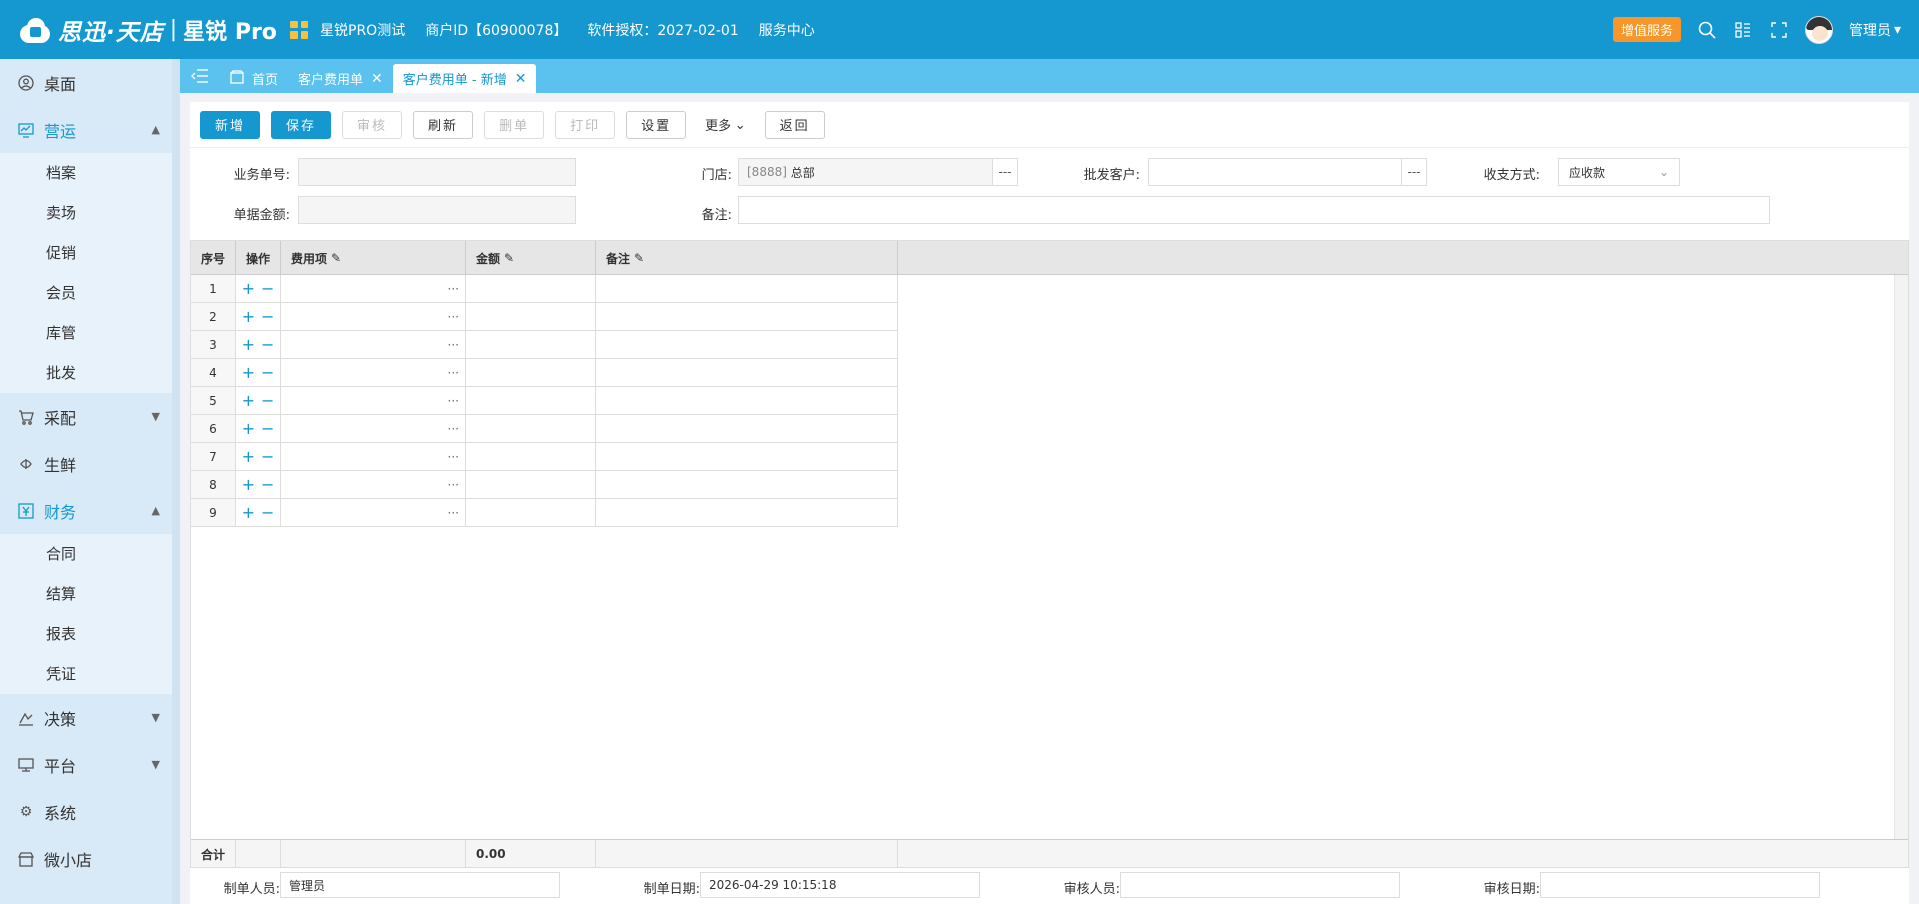 The height and width of the screenshot is (904, 1919). Describe the element at coordinates (90, 253) in the screenshot. I see `sidebar-subitem-promotion: 促销` at that location.